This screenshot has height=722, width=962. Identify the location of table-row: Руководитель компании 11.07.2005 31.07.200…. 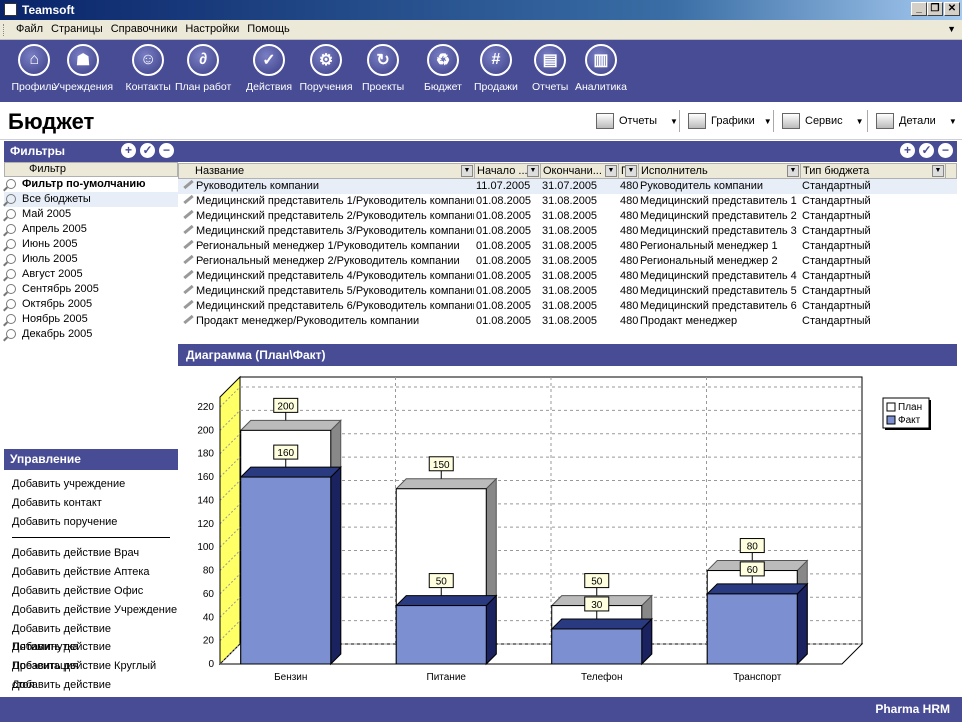
(567, 186).